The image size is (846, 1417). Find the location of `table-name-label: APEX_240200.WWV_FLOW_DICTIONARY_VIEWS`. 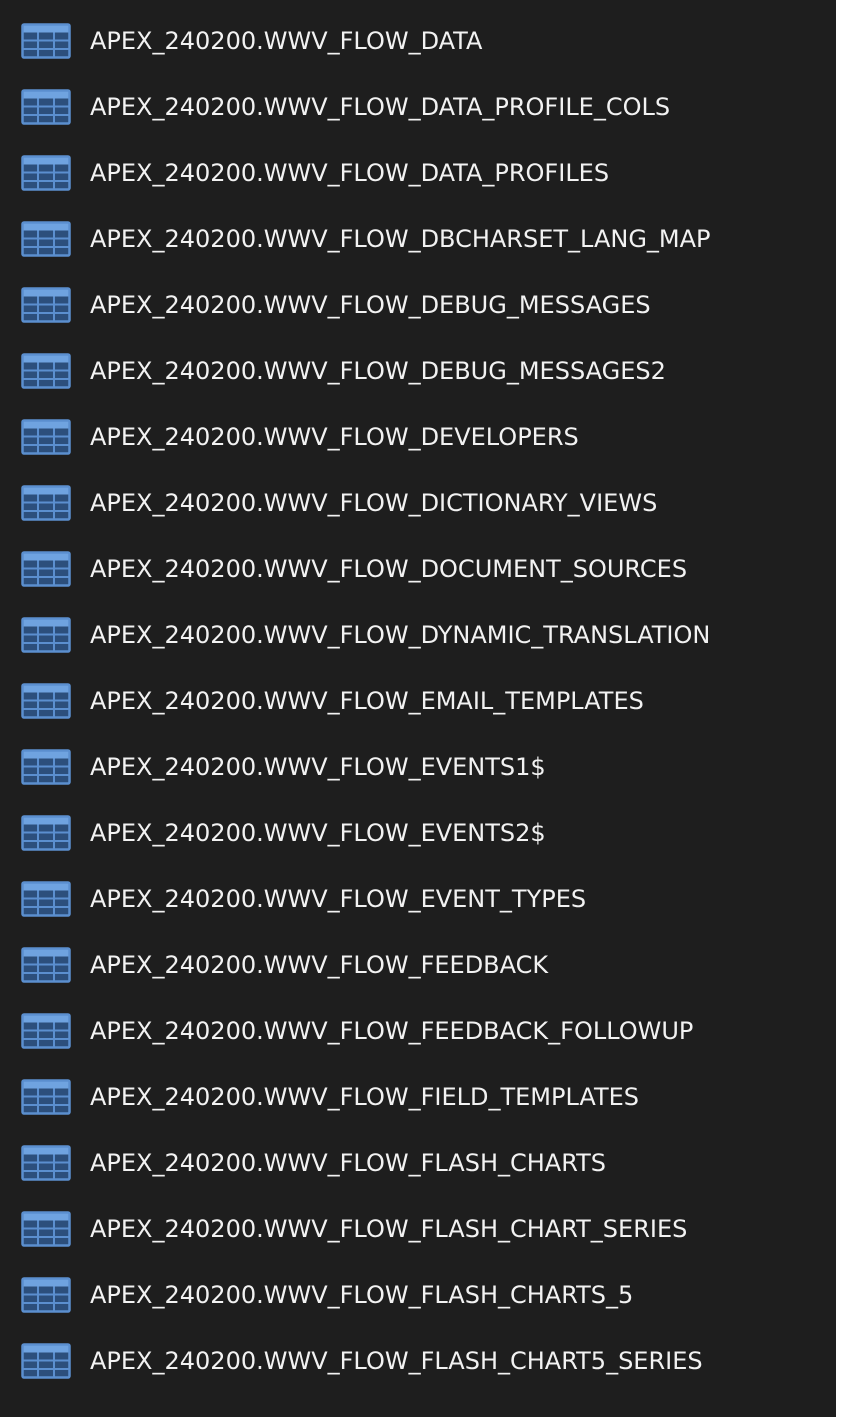

table-name-label: APEX_240200.WWV_FLOW_DICTIONARY_VIEWS is located at coordinates (374, 503).